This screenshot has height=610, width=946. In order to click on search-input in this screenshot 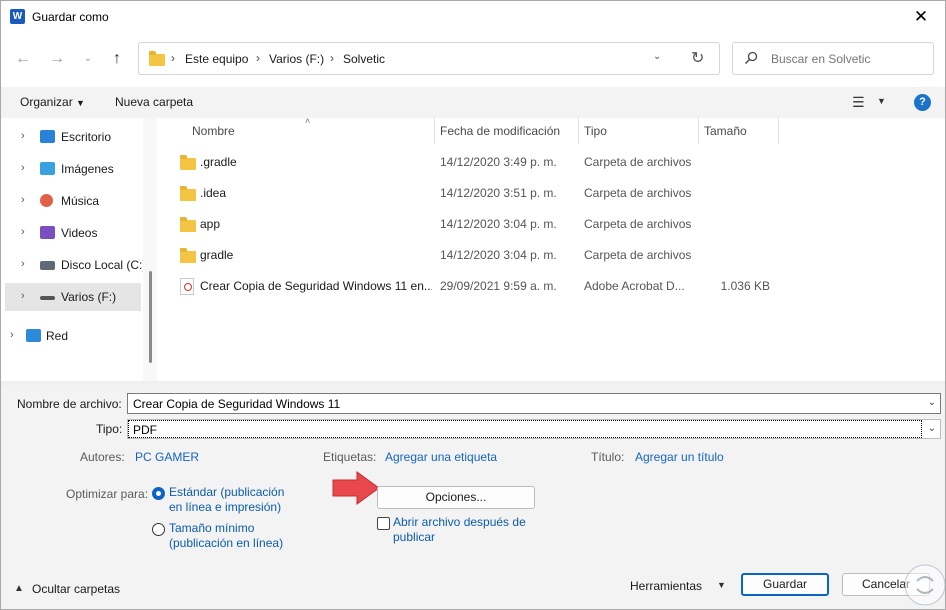, I will do `click(846, 59)`.